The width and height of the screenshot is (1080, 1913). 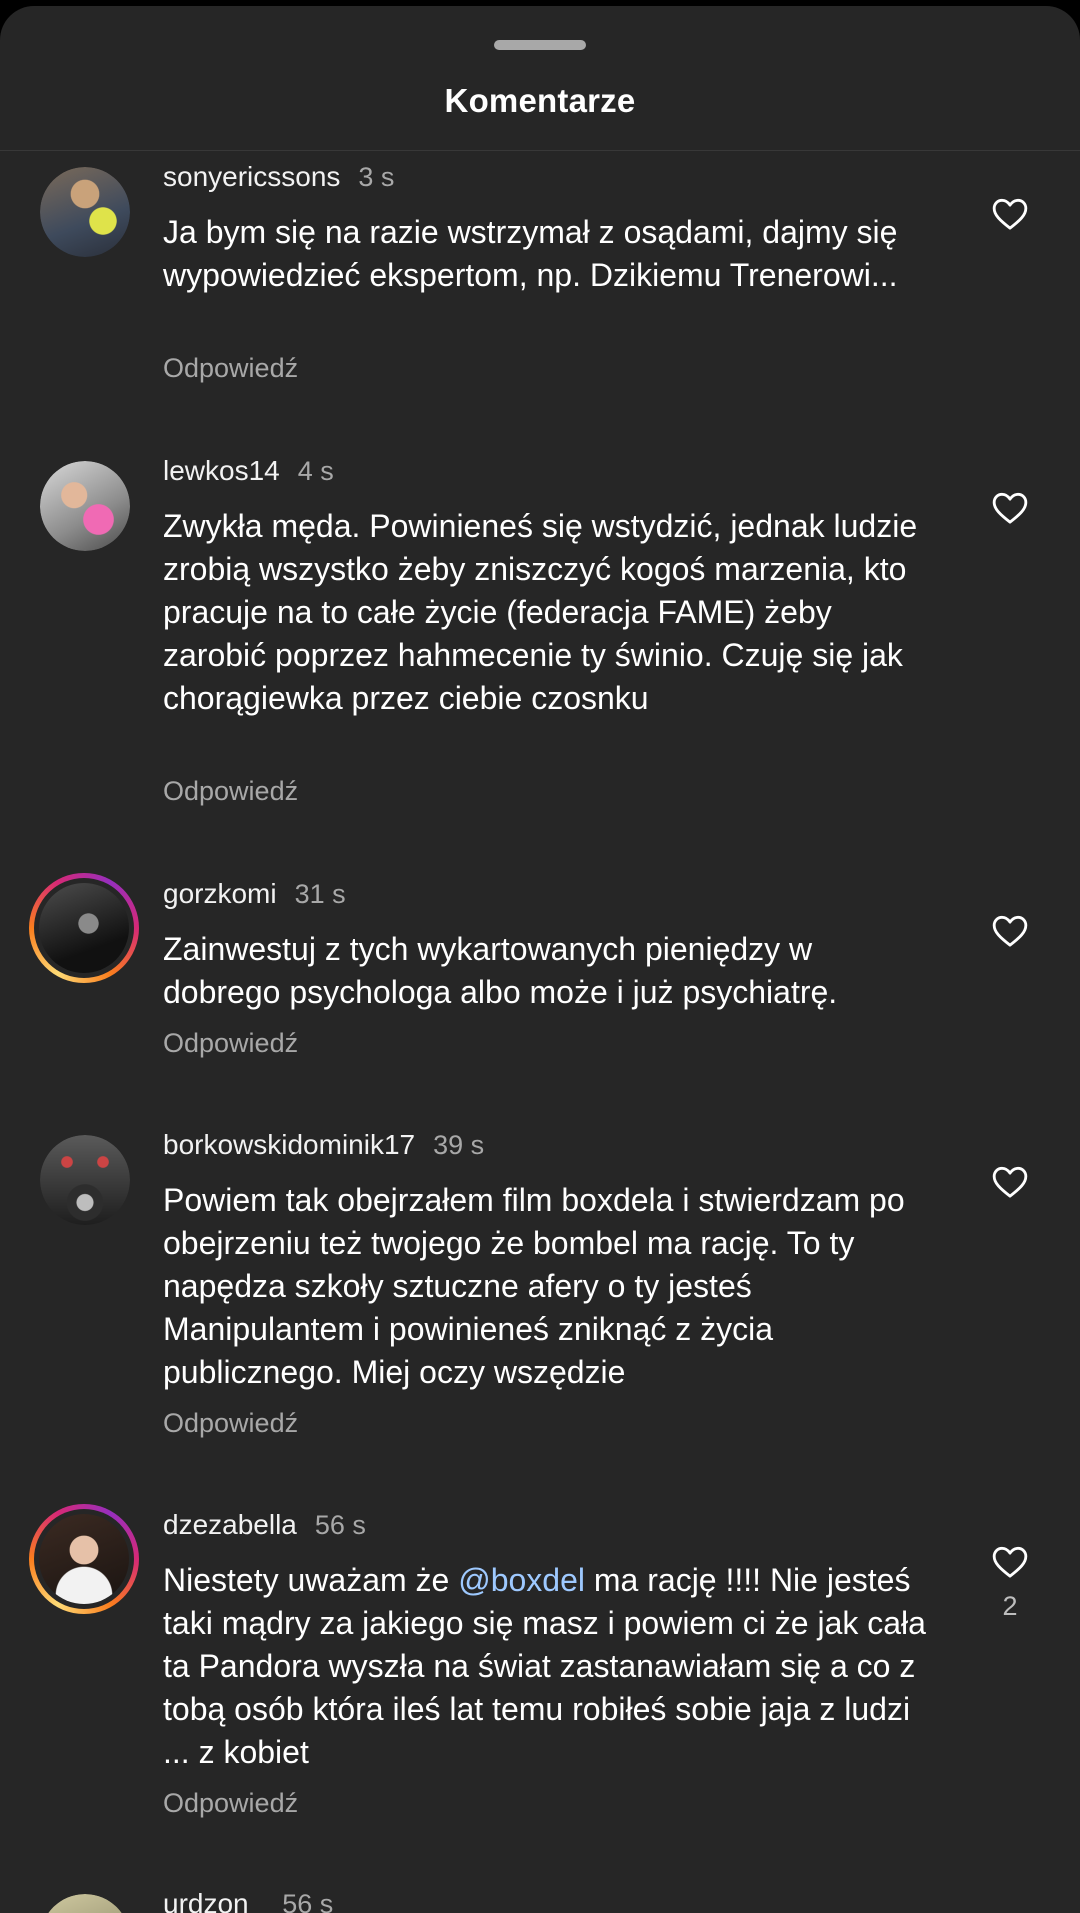 I want to click on comment-text-part: Niestety uważam że, so click(x=311, y=1580).